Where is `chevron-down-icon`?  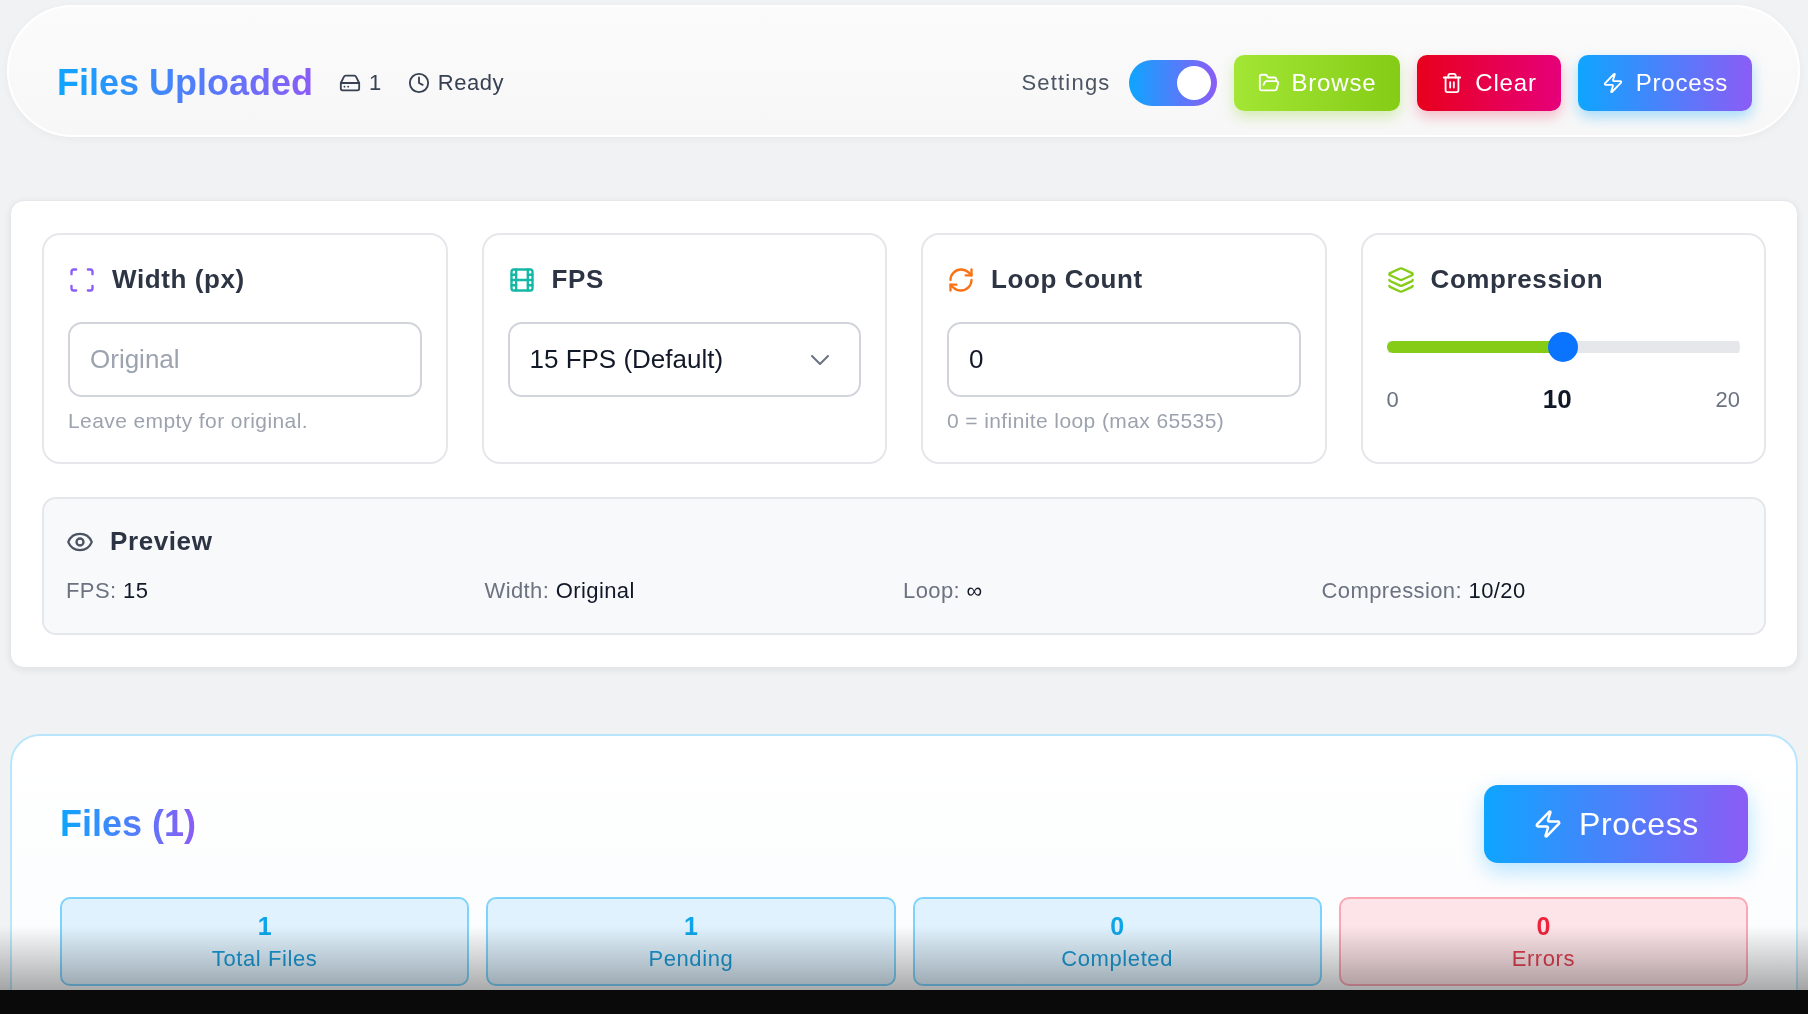
chevron-down-icon is located at coordinates (820, 359).